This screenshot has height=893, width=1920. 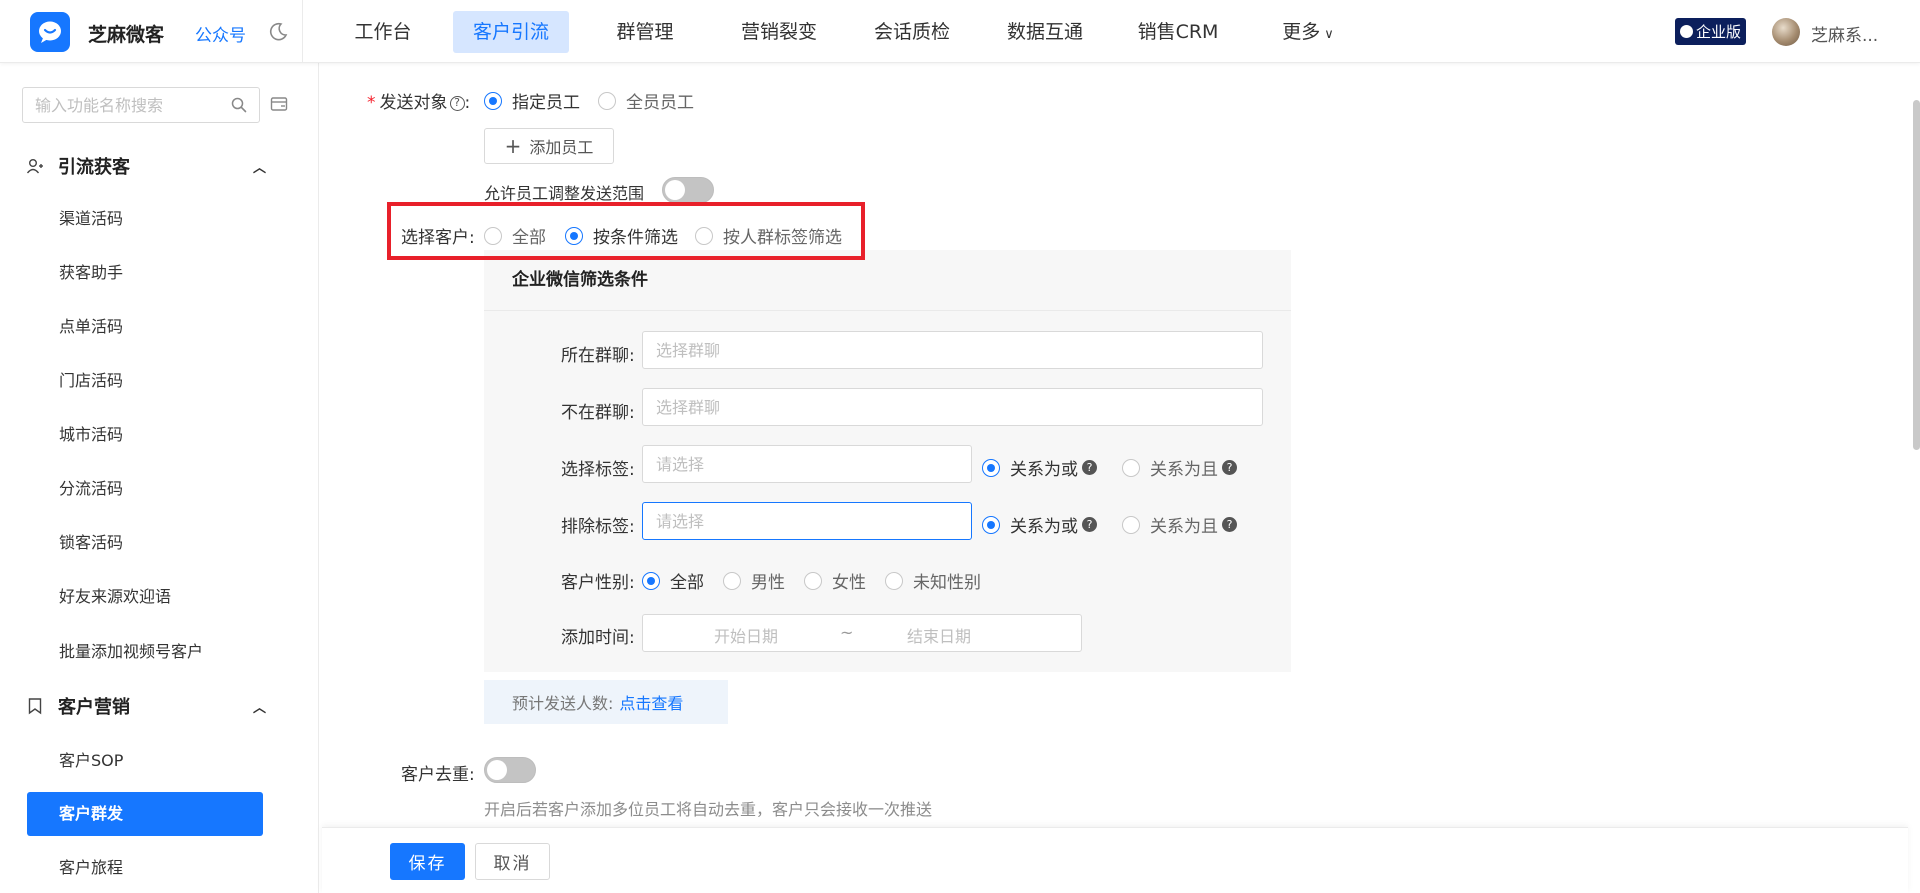 What do you see at coordinates (1044, 527) in the screenshot?
I see `radio-exclude-tag-or-label: 关系为或` at bounding box center [1044, 527].